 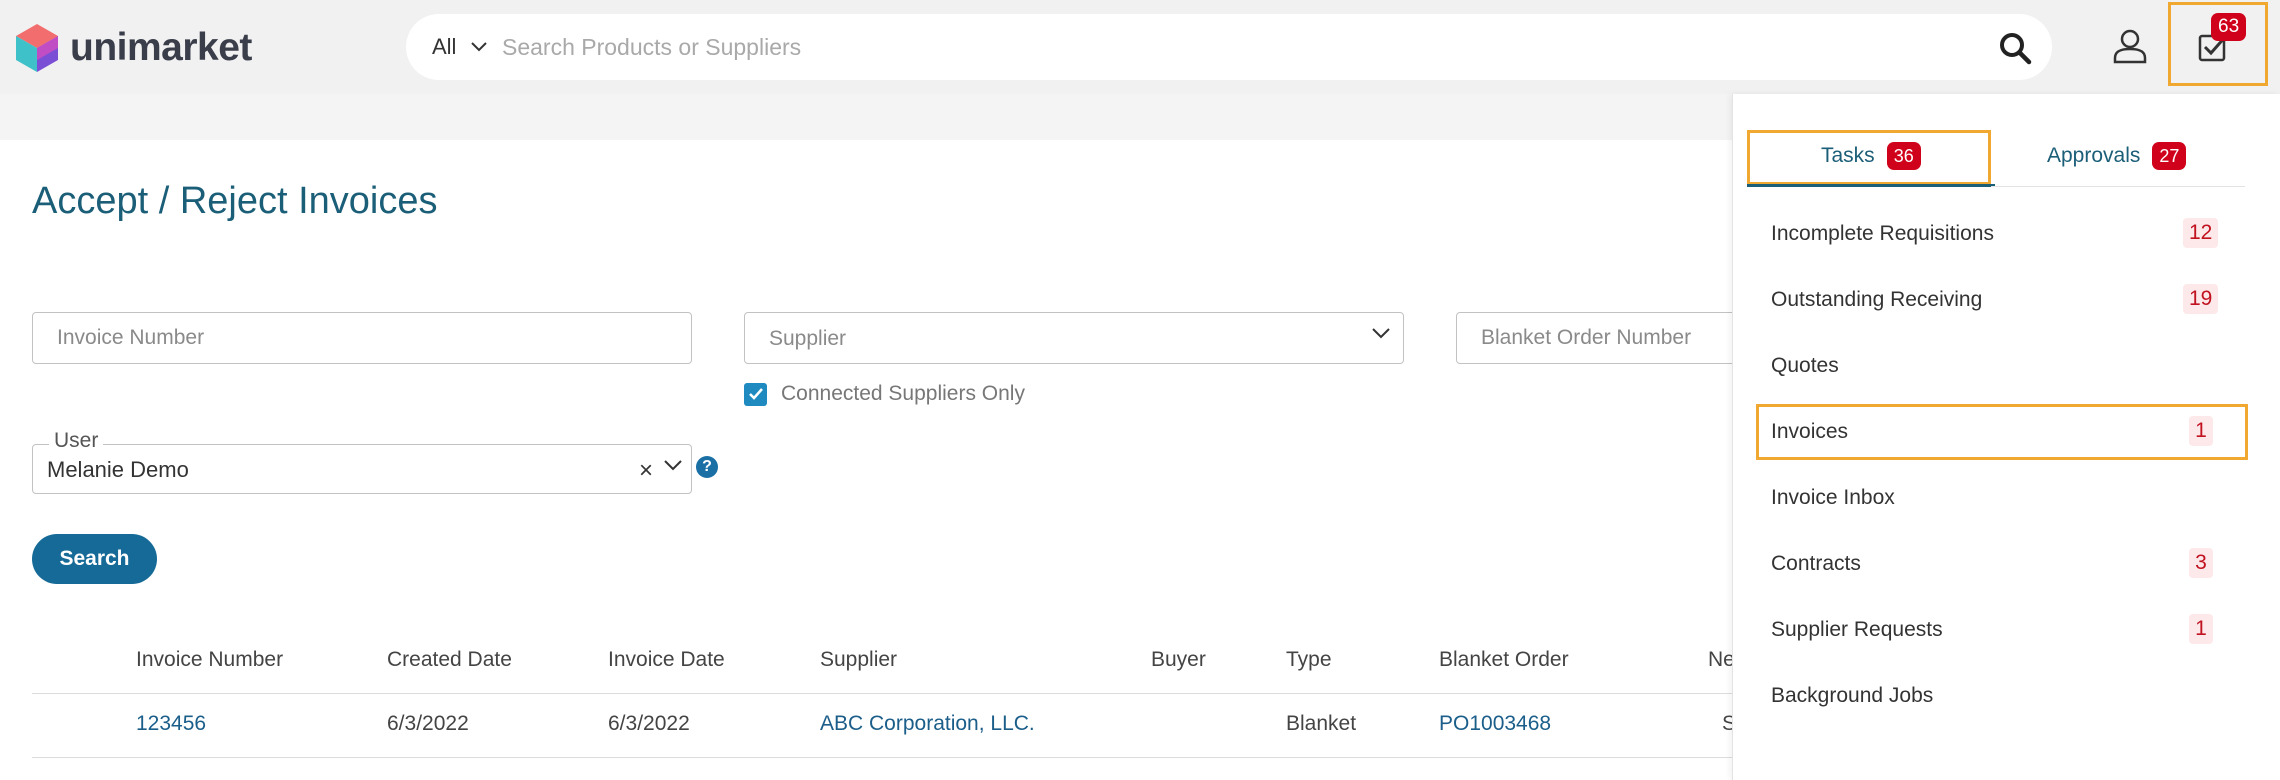 What do you see at coordinates (649, 723) in the screenshot?
I see `invoice-date-cell: 6/3/2022` at bounding box center [649, 723].